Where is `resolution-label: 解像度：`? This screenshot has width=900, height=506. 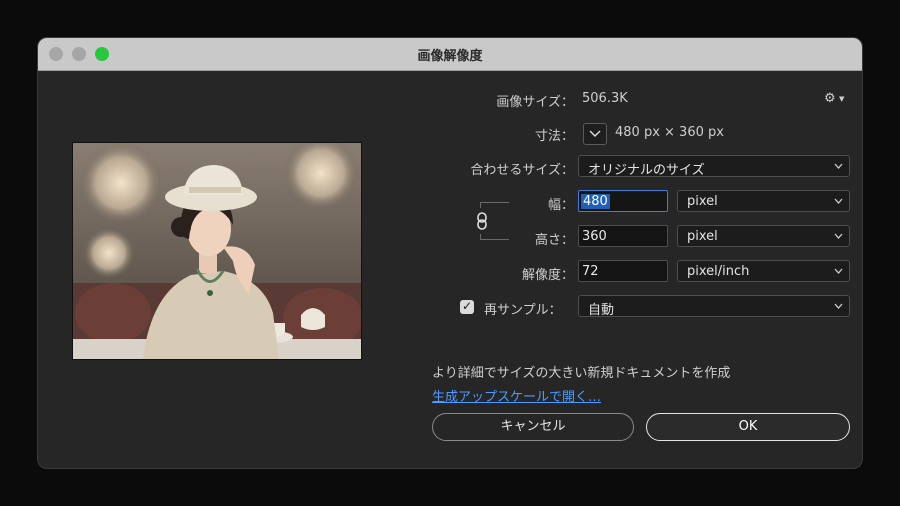 resolution-label: 解像度： is located at coordinates (547, 275).